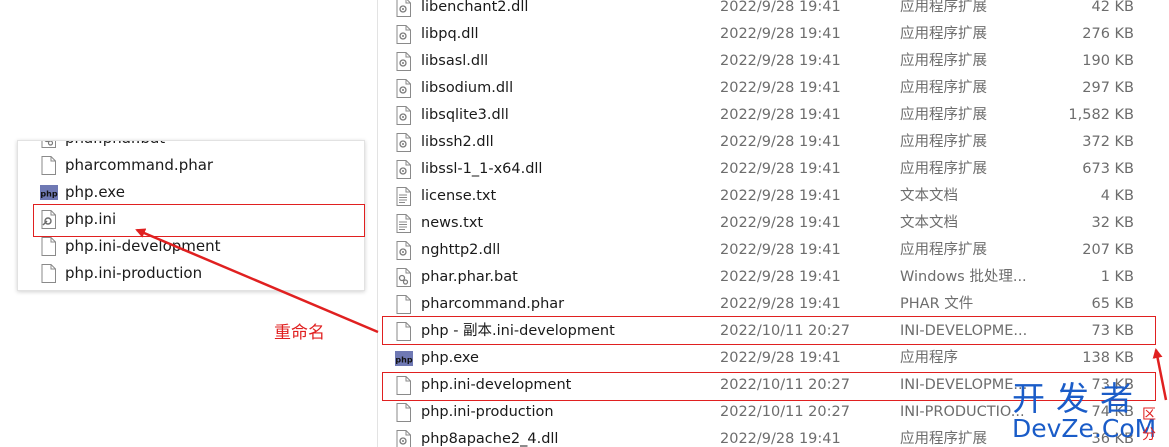  What do you see at coordinates (1112, 7) in the screenshot?
I see `file-size: 42 KB` at bounding box center [1112, 7].